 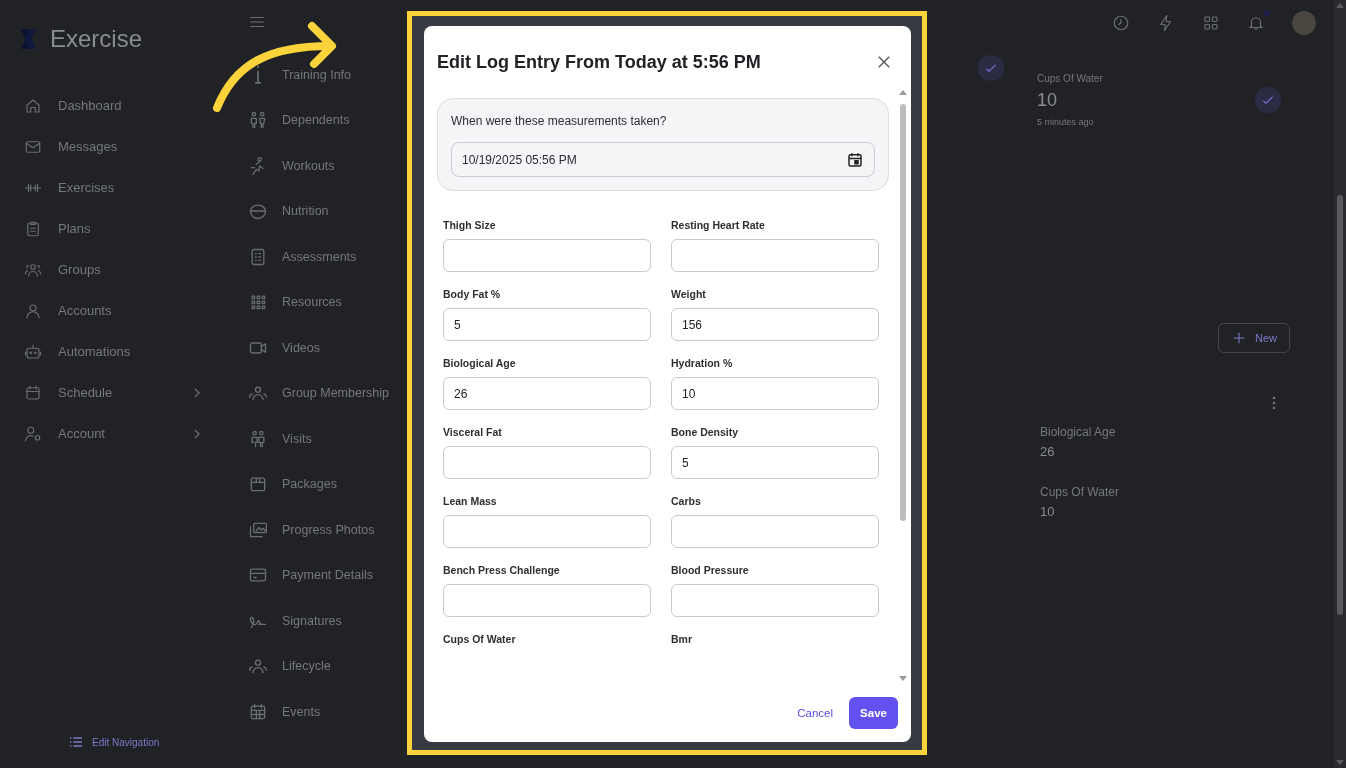 I want to click on subnav-item: Assessments, so click(x=329, y=257).